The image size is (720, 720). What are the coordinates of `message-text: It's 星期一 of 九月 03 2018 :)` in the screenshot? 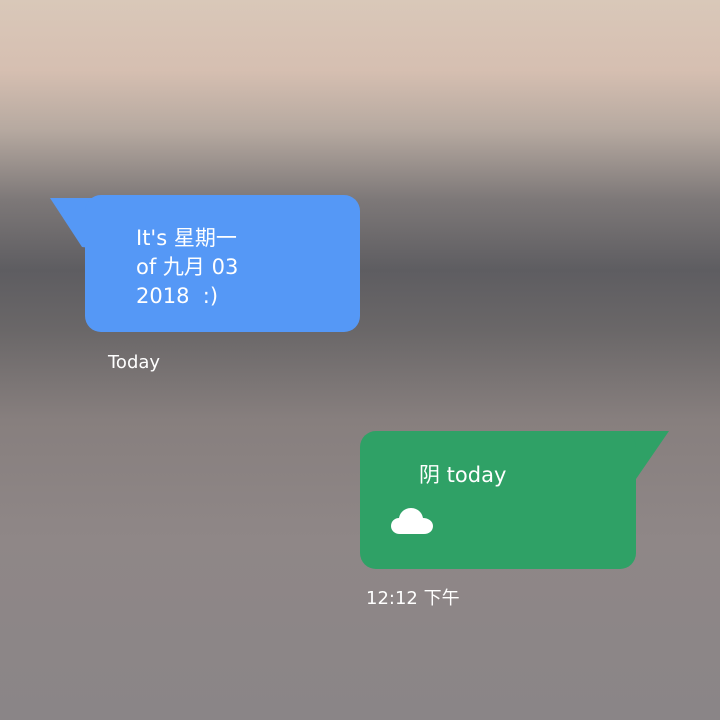 It's located at (187, 267).